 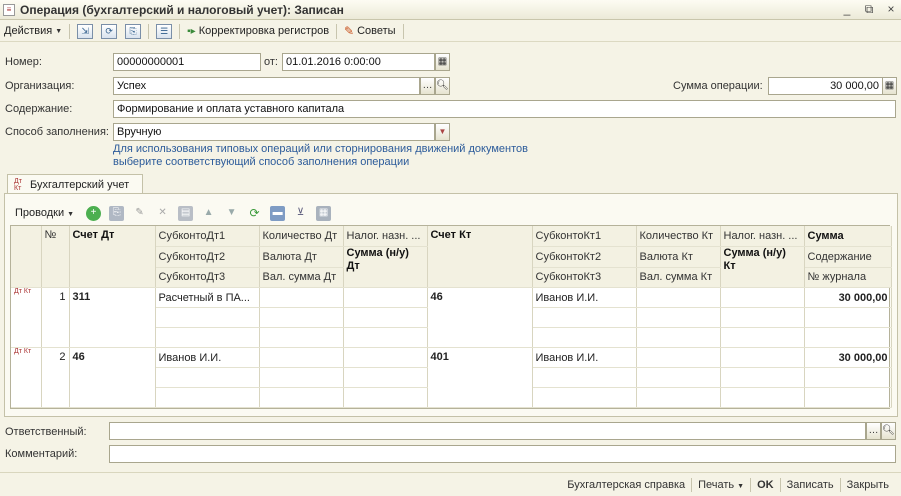 What do you see at coordinates (80, 184) in the screenshot?
I see `tab-accounting-label: Бухгалтерский учет` at bounding box center [80, 184].